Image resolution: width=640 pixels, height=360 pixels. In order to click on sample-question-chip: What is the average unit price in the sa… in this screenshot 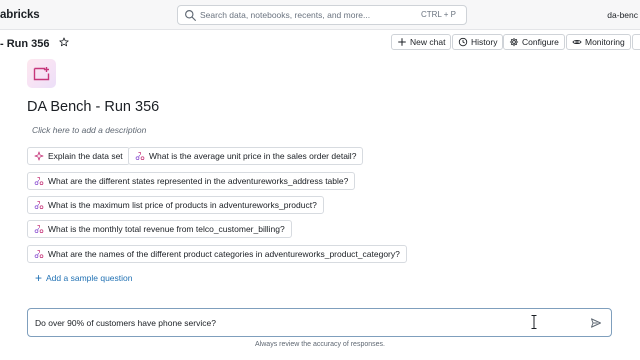, I will do `click(246, 156)`.